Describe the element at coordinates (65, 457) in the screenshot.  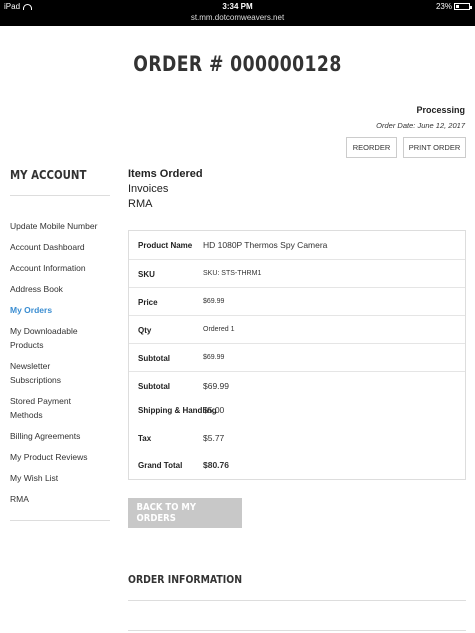
I see `sidebar-item-my-product-reviews: My Product Reviews` at that location.